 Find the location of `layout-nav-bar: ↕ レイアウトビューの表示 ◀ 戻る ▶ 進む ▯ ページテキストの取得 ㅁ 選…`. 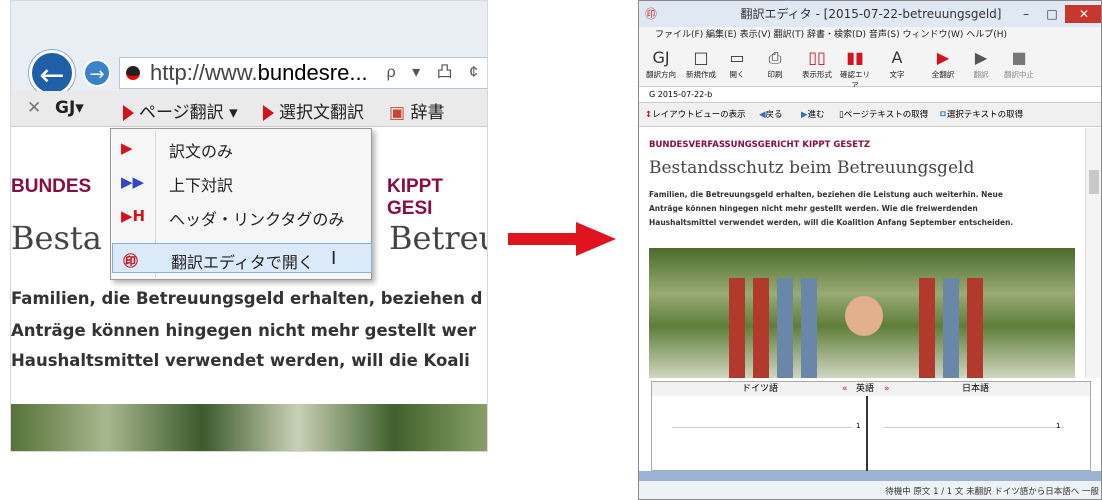

layout-nav-bar: ↕ レイアウトビューの表示 ◀ 戻る ▶ 進む ▯ ページテキストの取得 ㅁ 選… is located at coordinates (870, 115).